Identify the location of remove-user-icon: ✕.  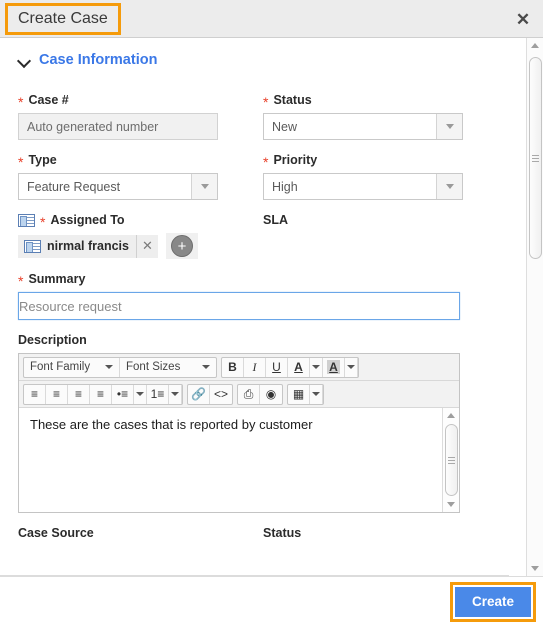
(146, 246).